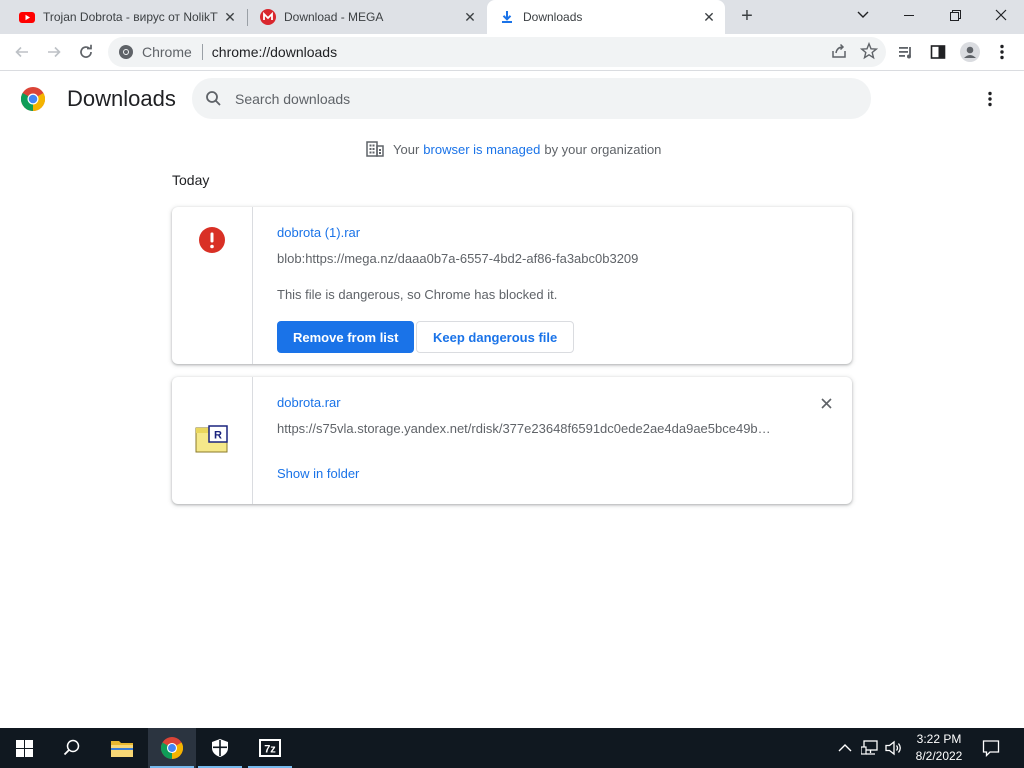 This screenshot has height=768, width=1024. What do you see at coordinates (535, 98) in the screenshot?
I see `search-input` at bounding box center [535, 98].